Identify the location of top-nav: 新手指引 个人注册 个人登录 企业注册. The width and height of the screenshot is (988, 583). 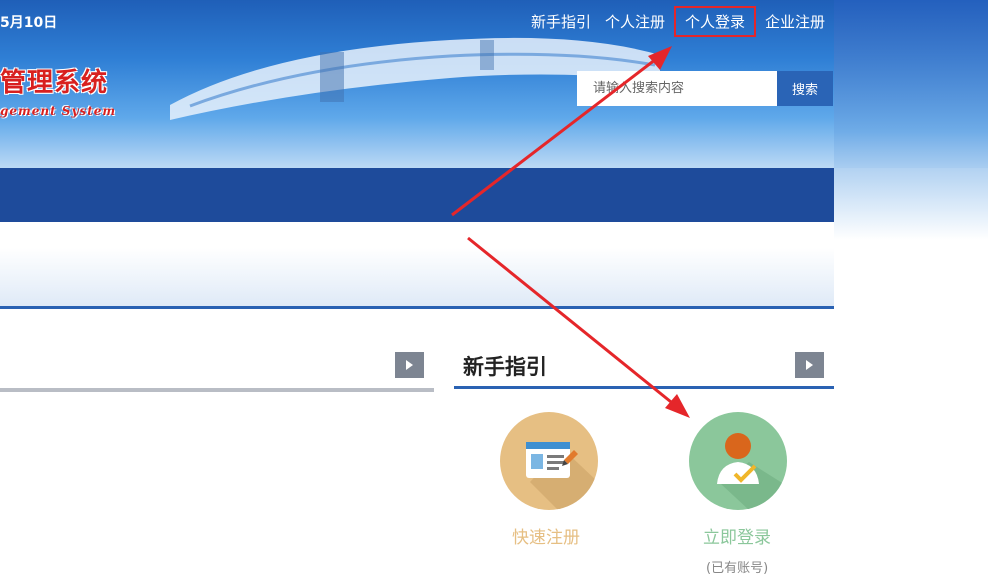
(682, 21).